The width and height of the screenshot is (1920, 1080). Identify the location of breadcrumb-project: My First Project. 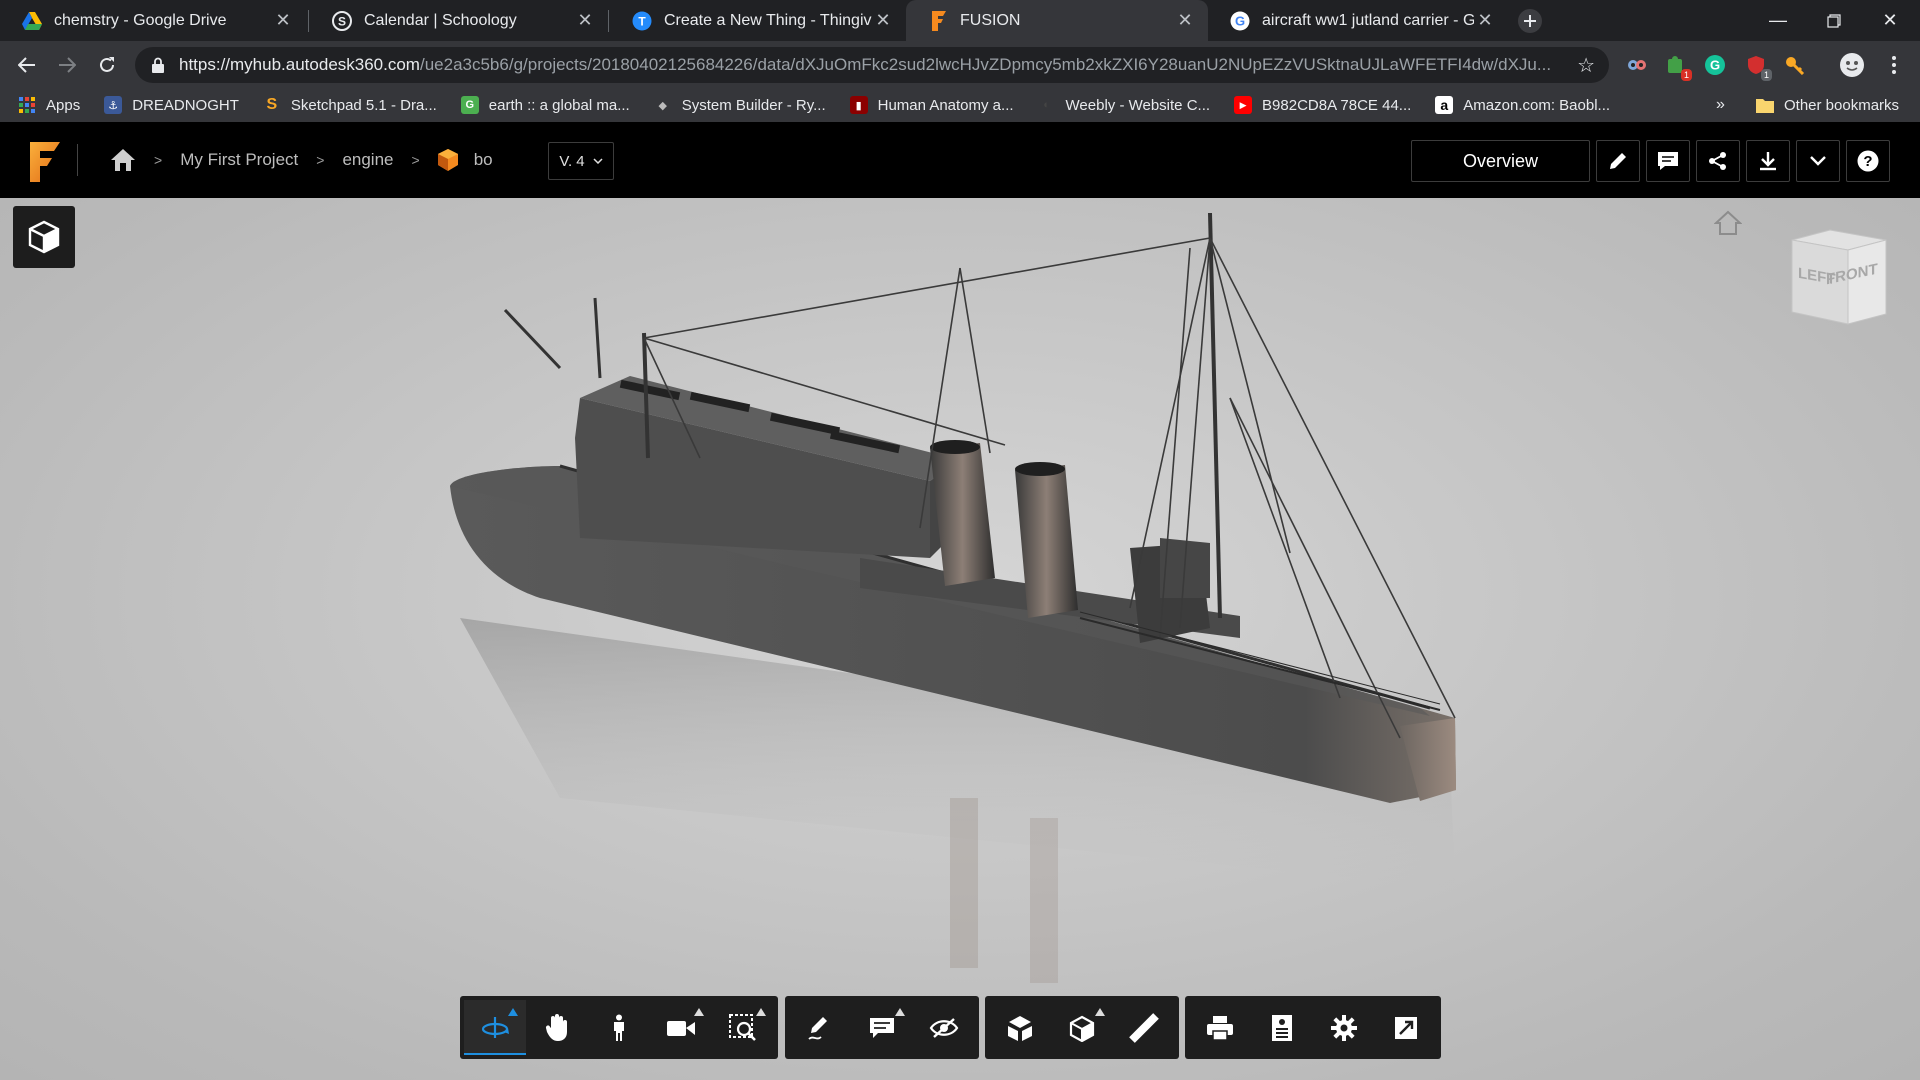
(239, 160).